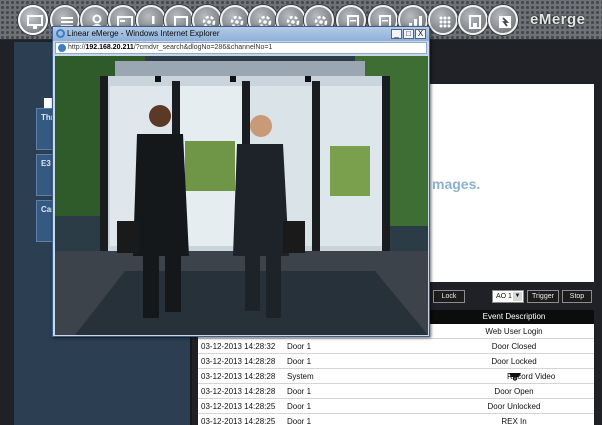  What do you see at coordinates (396, 376) in the screenshot?
I see `table-row: 03-12-2013 14:28:28 System Record Video` at bounding box center [396, 376].